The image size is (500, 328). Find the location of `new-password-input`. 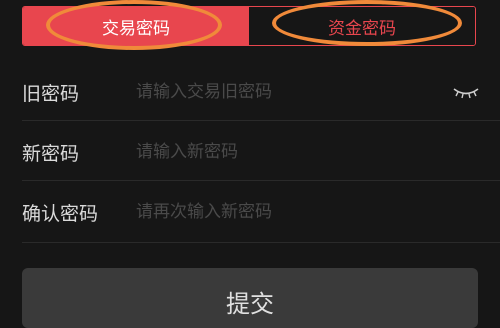

new-password-input is located at coordinates (286, 152).